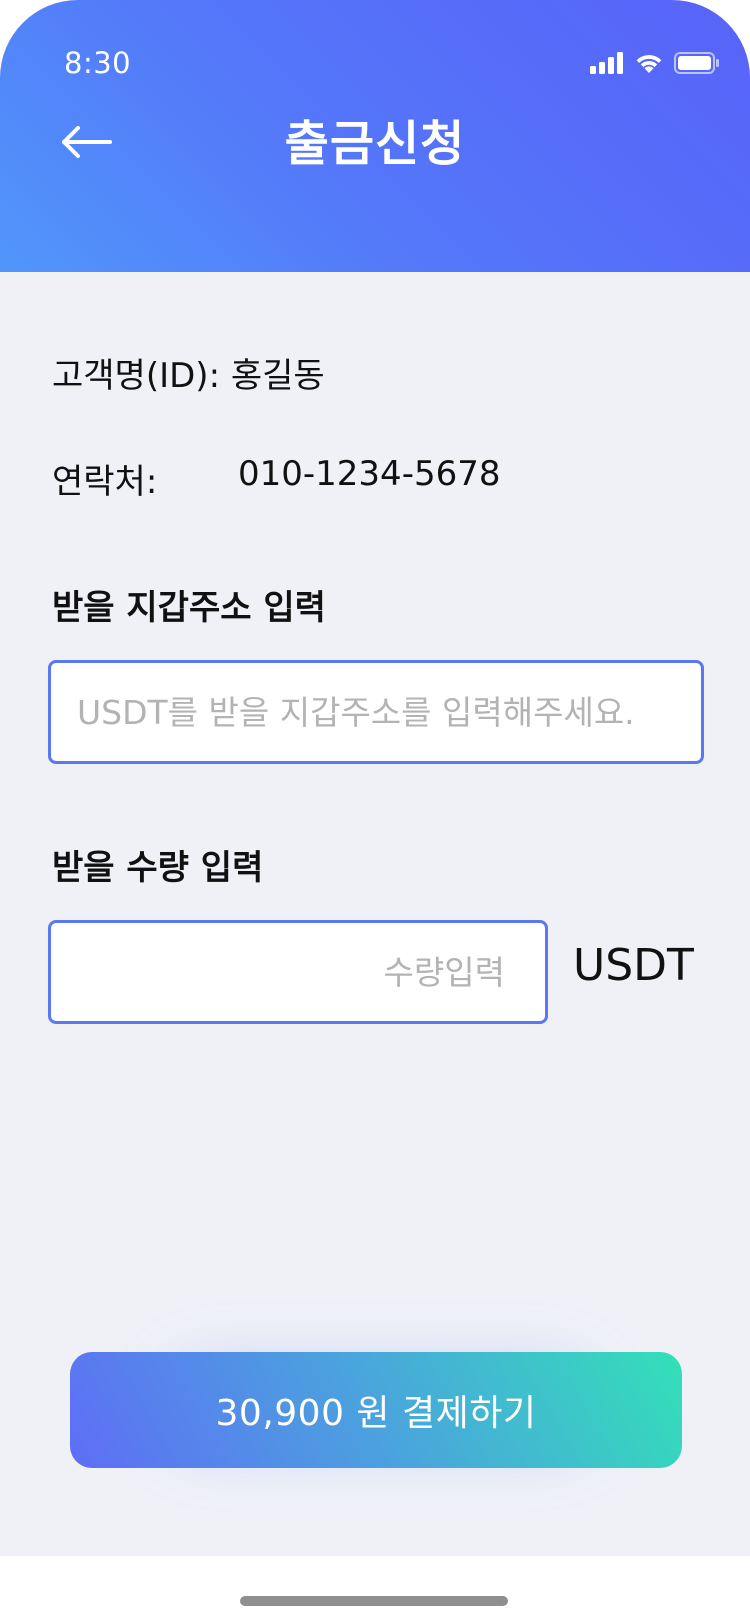 The height and width of the screenshot is (1624, 750). Describe the element at coordinates (98, 63) in the screenshot. I see `status-time: 8:30` at that location.